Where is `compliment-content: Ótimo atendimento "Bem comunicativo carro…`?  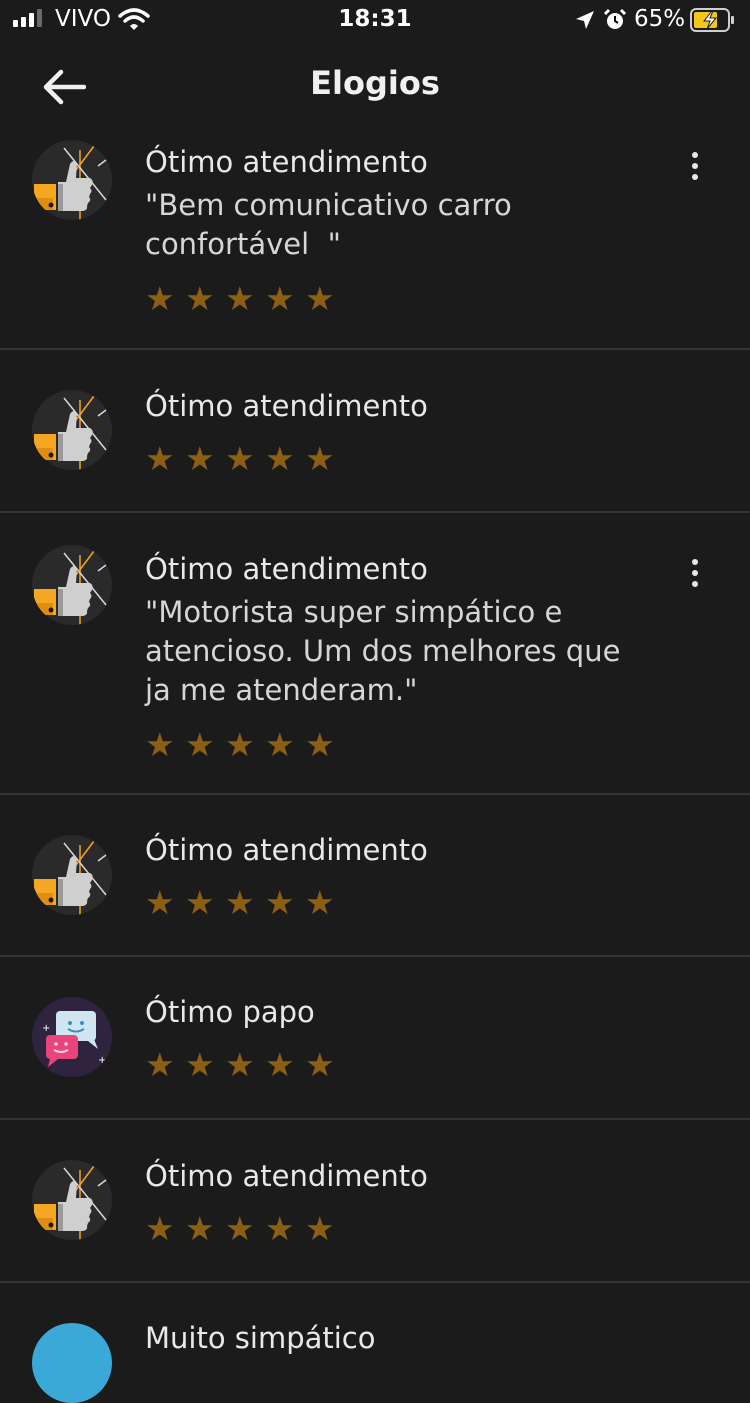
compliment-content: Ótimo atendimento "Bem comunicativo carro… is located at coordinates (392, 231).